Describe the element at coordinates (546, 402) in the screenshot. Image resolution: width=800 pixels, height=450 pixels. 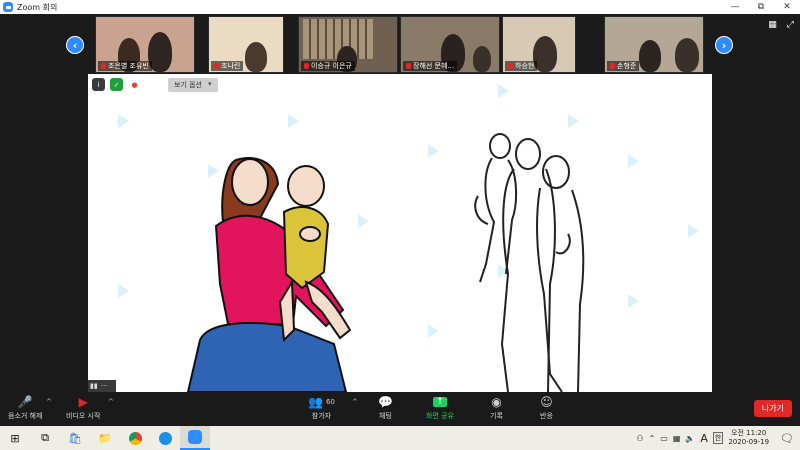
I see `smiley-reaction-icon: ☺` at that location.